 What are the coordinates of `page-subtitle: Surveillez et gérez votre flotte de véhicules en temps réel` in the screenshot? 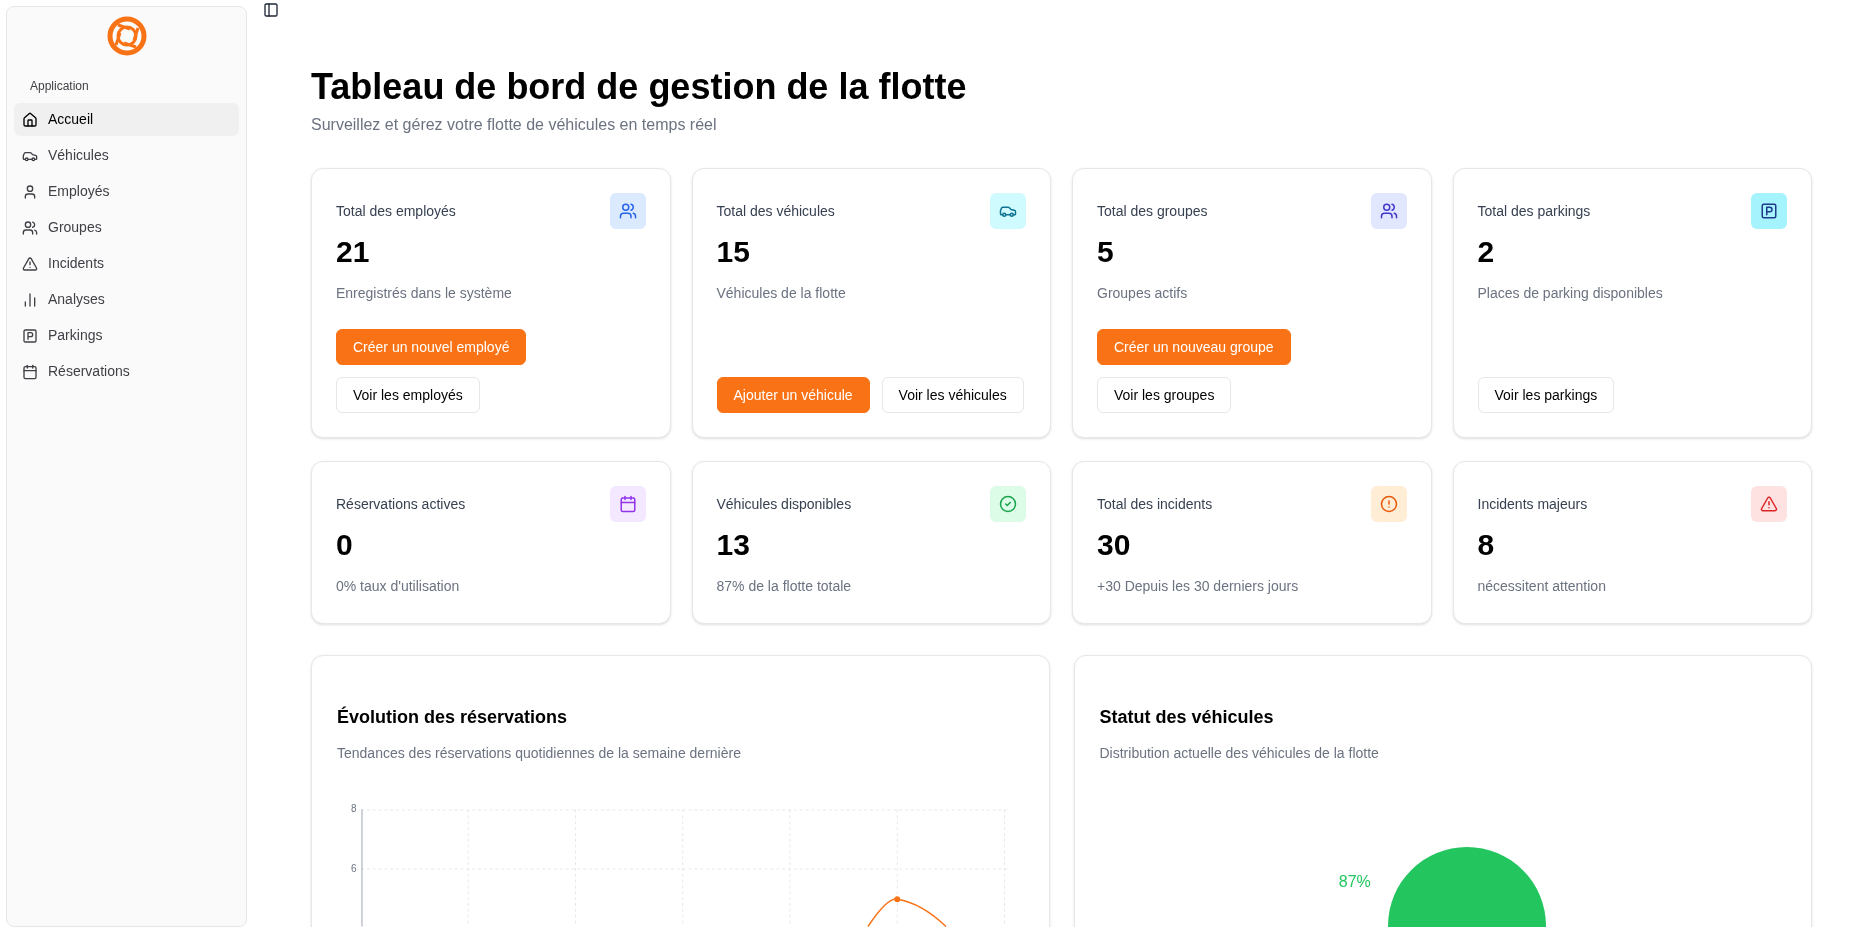 It's located at (514, 125).